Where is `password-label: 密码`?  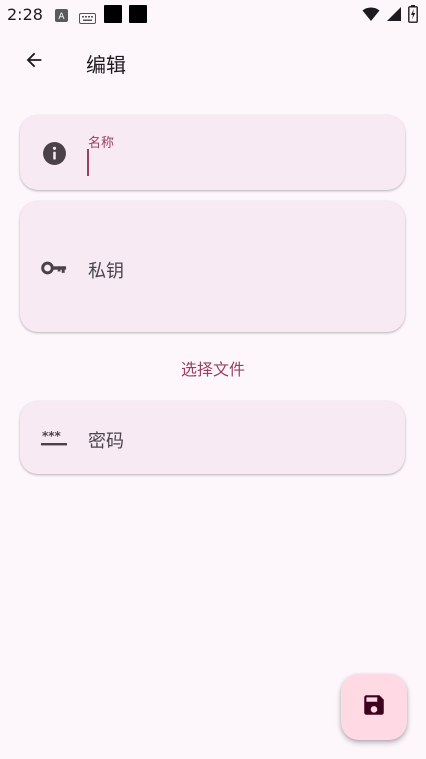
password-label: 密码 is located at coordinates (106, 441).